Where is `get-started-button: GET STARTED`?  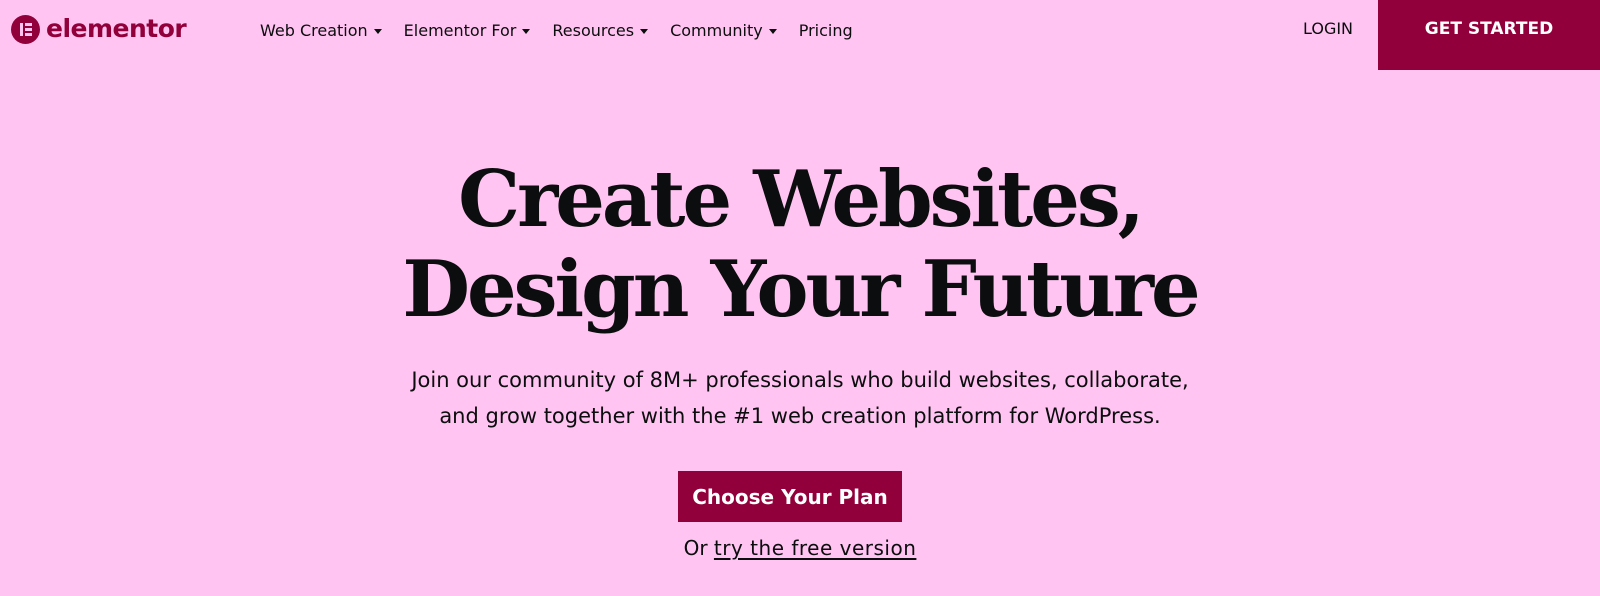 get-started-button: GET STARTED is located at coordinates (1489, 35).